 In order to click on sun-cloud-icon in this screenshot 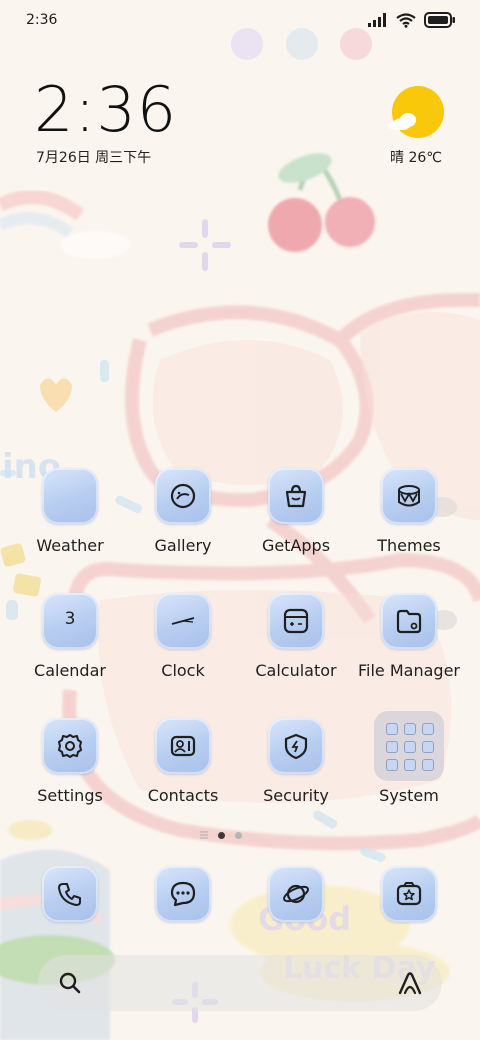, I will do `click(416, 112)`.